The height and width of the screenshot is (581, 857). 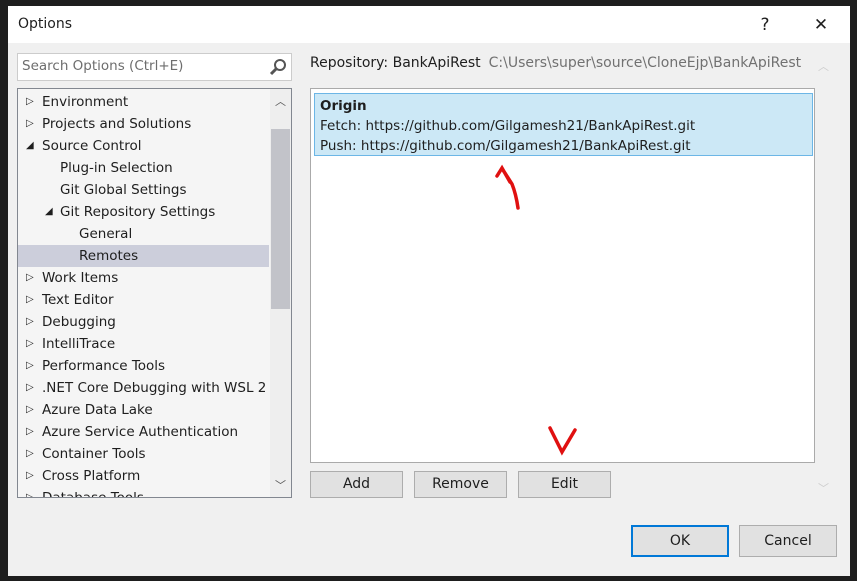 I want to click on tree-item-label: Performance Tools, so click(x=104, y=366).